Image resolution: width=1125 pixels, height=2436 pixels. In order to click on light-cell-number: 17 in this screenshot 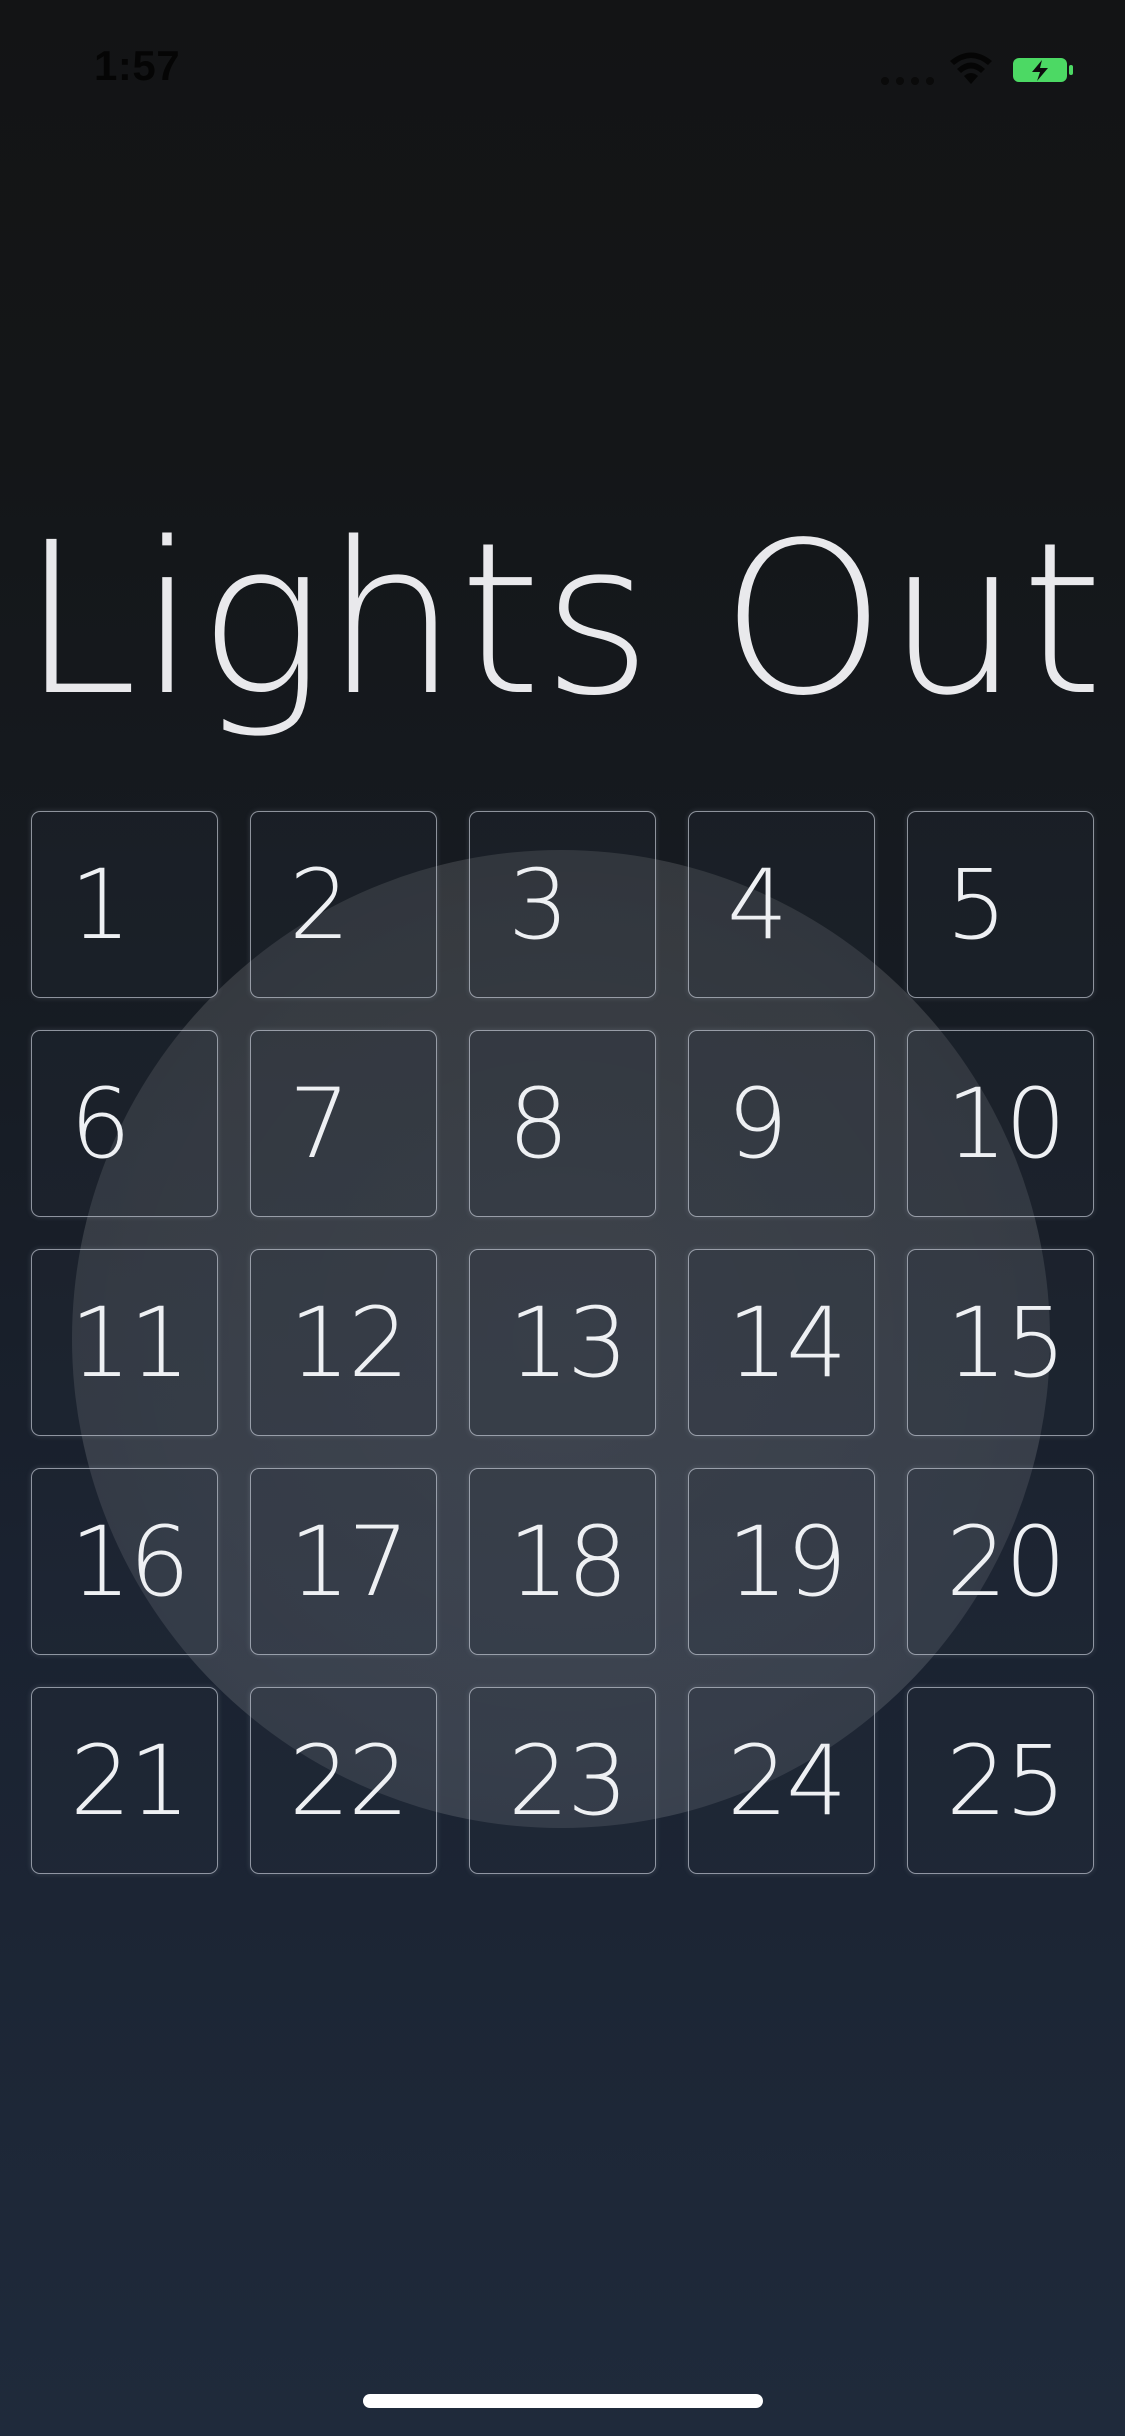, I will do `click(349, 1562)`.